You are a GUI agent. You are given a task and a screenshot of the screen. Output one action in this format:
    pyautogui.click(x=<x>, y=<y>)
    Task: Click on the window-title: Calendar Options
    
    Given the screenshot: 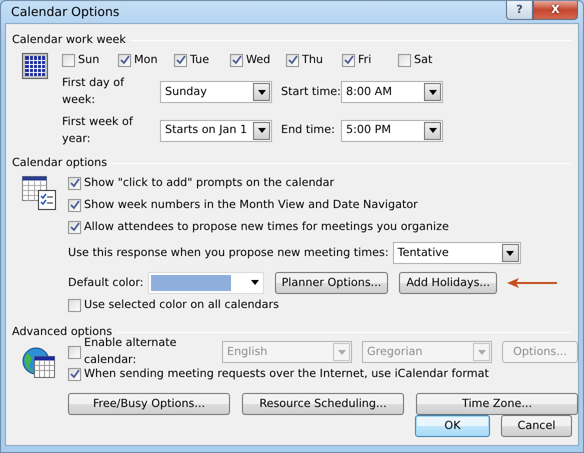 What is the action you would take?
    pyautogui.click(x=65, y=11)
    